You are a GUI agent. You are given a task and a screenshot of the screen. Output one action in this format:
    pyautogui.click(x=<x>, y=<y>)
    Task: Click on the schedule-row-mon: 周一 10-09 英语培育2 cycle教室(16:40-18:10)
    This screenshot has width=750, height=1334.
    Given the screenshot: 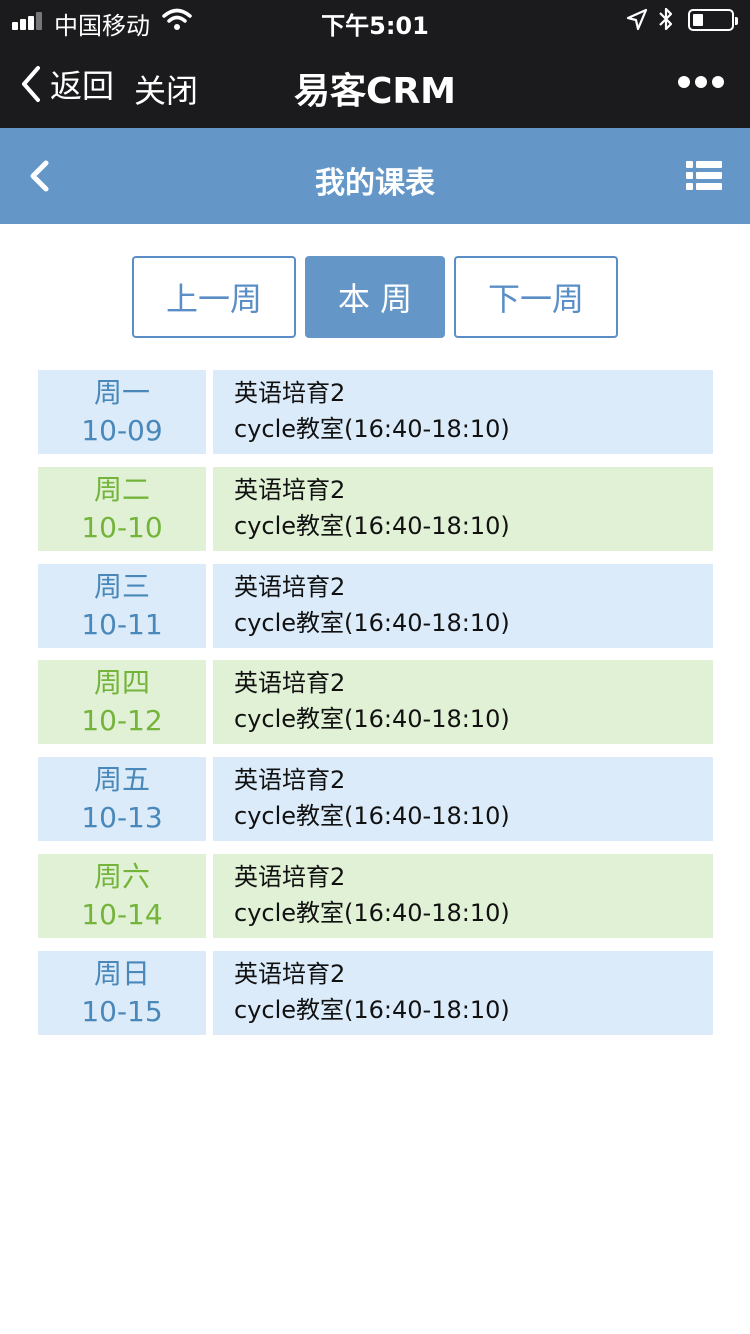 What is the action you would take?
    pyautogui.click(x=375, y=412)
    